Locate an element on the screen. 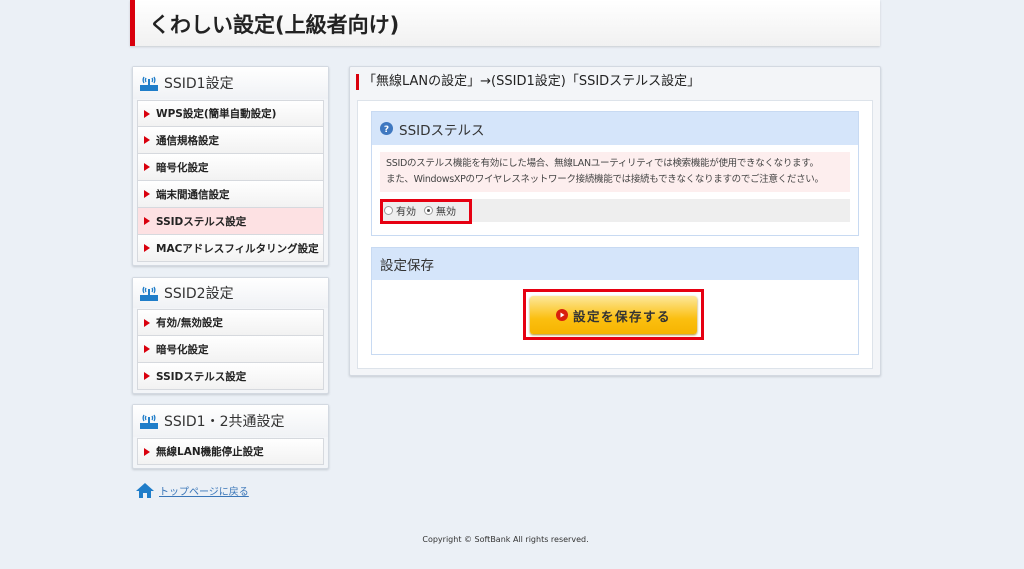 The width and height of the screenshot is (1024, 569). sidebar-item-stealth: SSIDステルス設定 is located at coordinates (230, 221).